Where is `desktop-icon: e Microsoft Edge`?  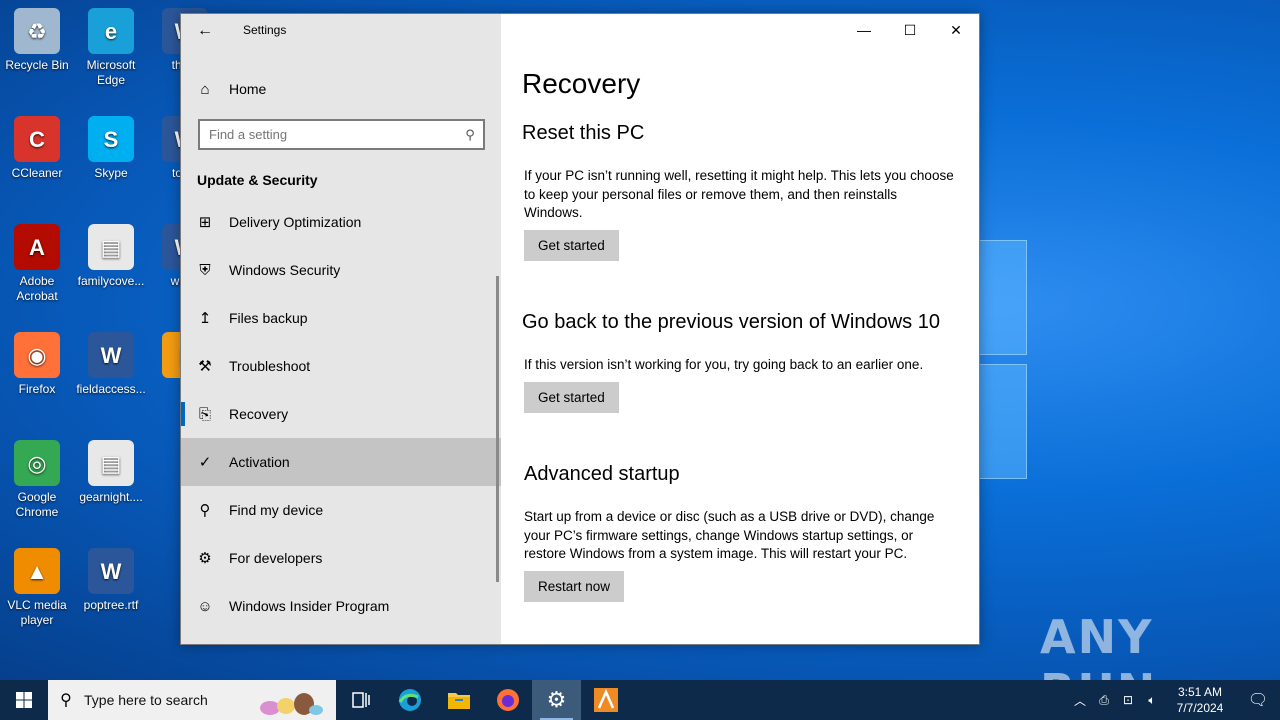
desktop-icon: e Microsoft Edge is located at coordinates (111, 48).